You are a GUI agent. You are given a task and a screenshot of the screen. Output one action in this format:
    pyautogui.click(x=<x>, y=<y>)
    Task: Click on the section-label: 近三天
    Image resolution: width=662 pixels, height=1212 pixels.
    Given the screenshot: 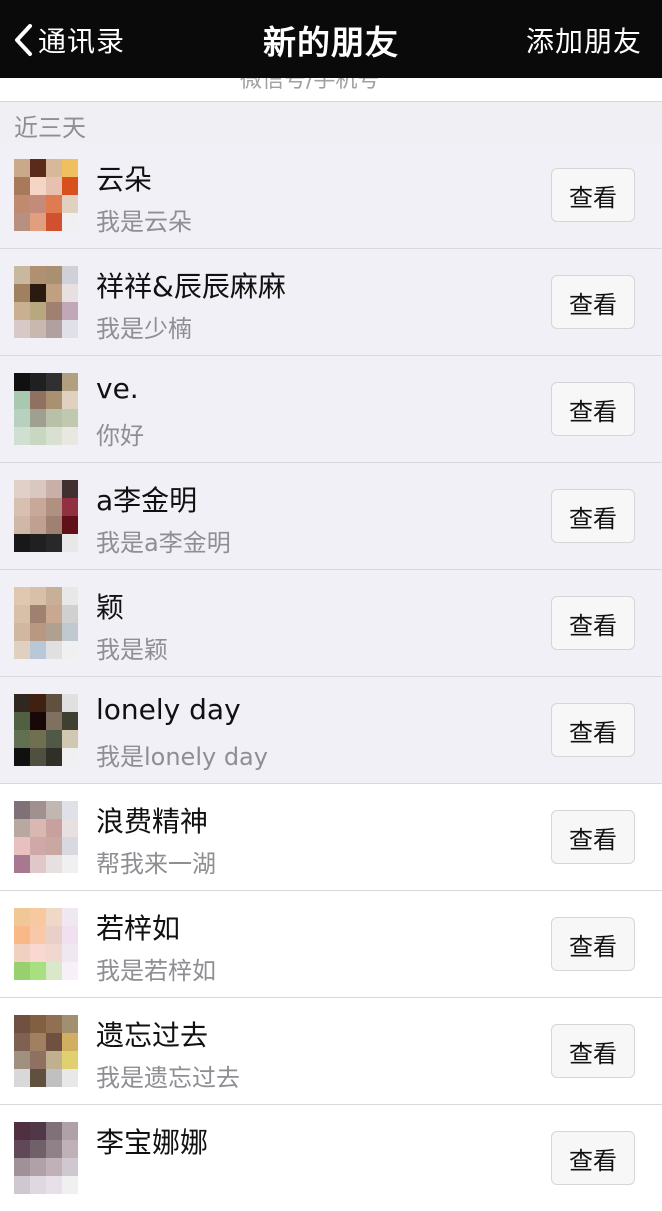 What is the action you would take?
    pyautogui.click(x=50, y=128)
    